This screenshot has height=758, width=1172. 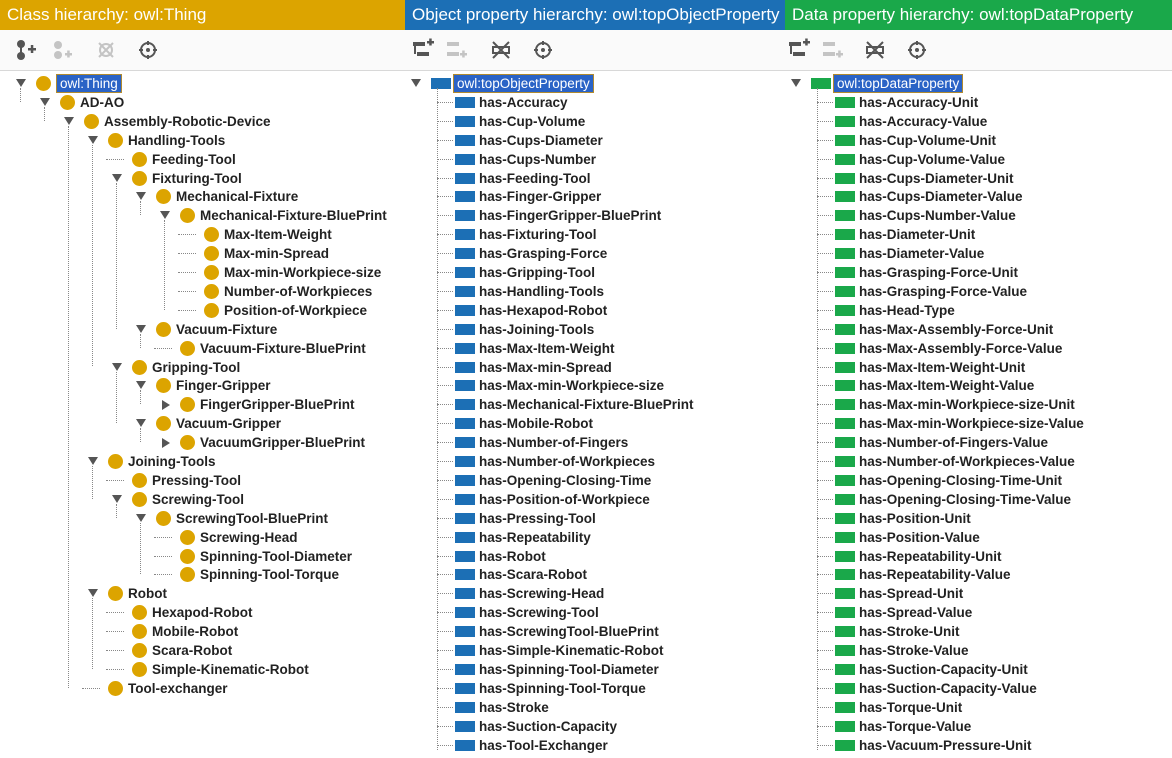 I want to click on class-label: Number-of-Workpieces, so click(x=298, y=291).